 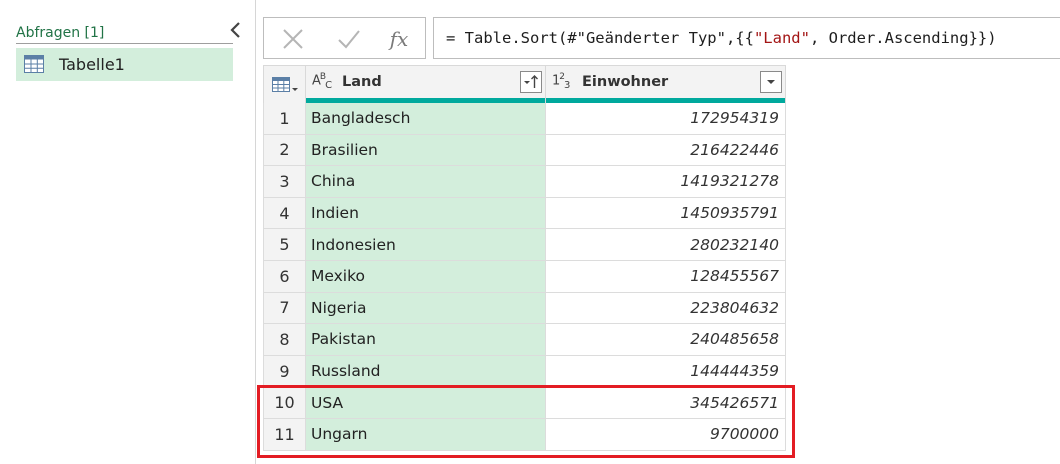 I want to click on cell-land: Mexiko, so click(x=426, y=276).